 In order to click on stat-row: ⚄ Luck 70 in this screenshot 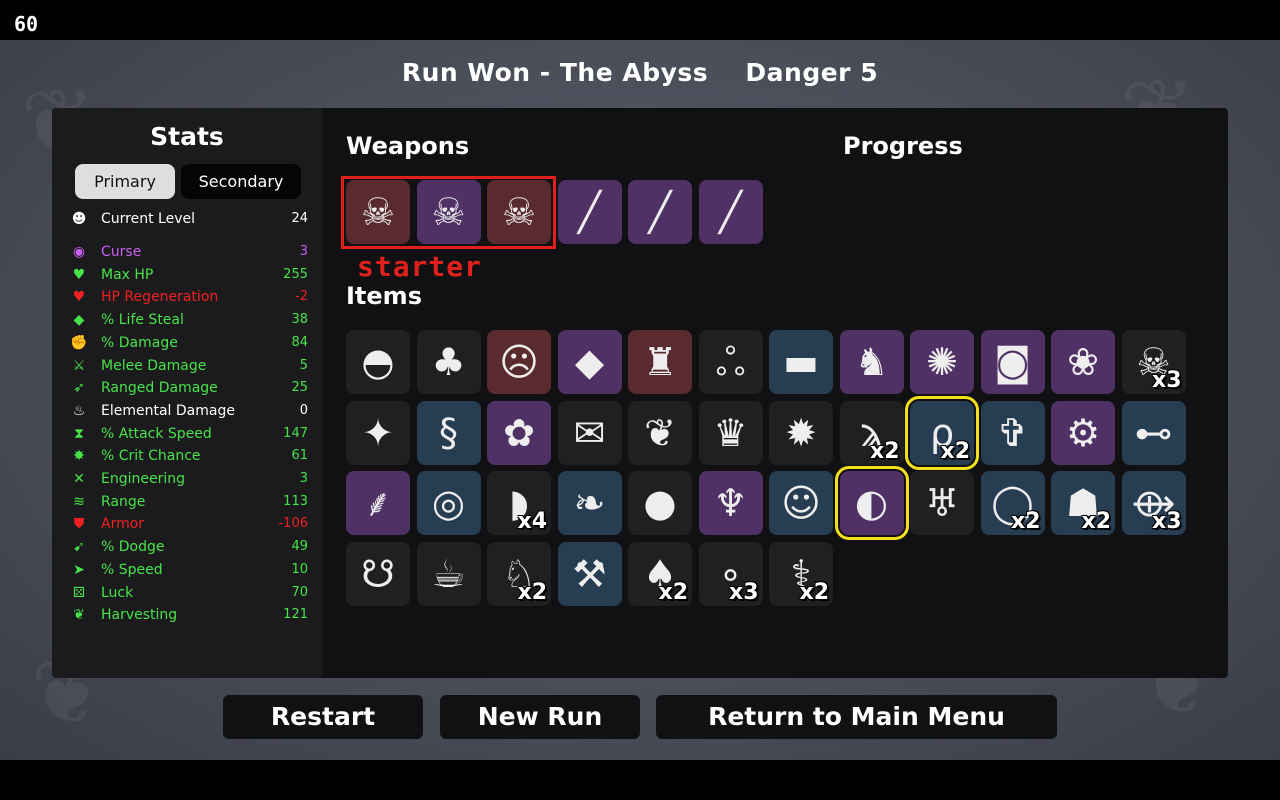, I will do `click(189, 593)`.